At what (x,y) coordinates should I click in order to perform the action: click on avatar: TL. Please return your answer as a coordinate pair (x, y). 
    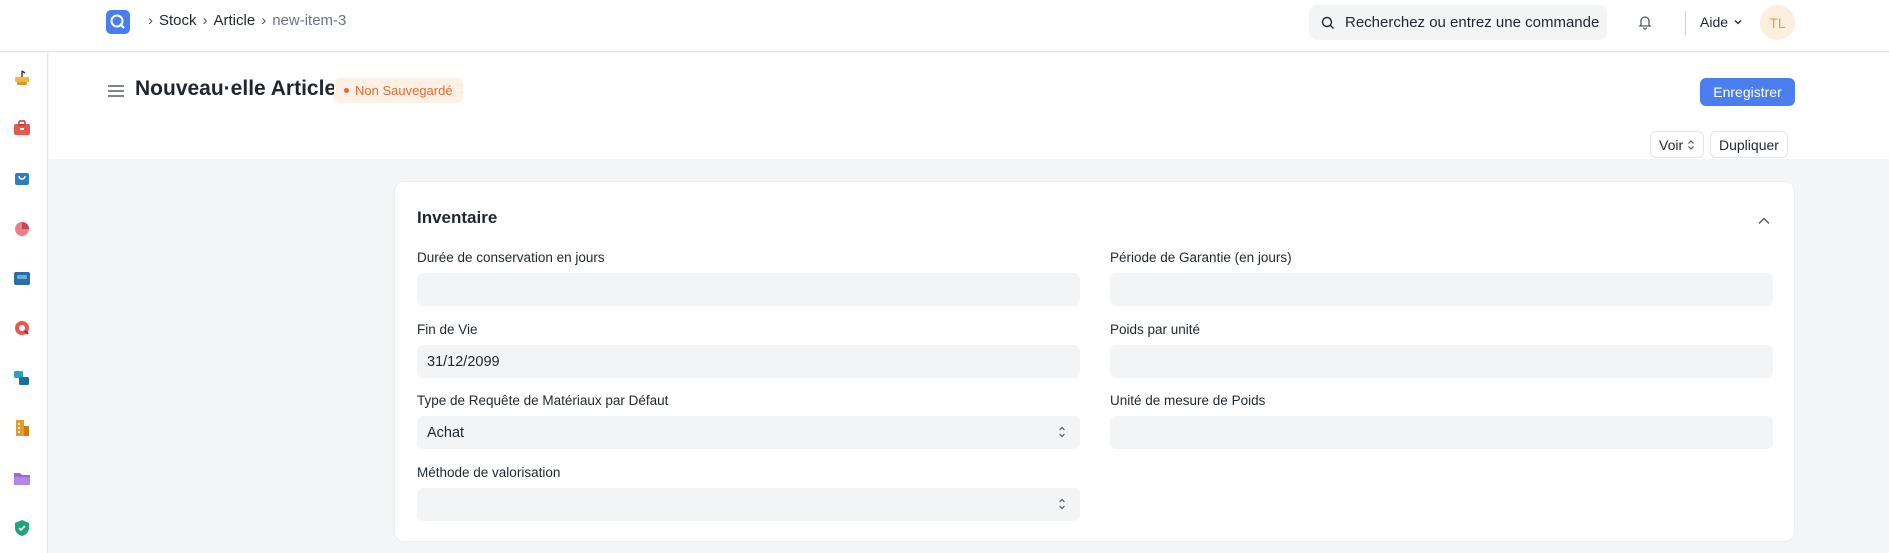
    Looking at the image, I should click on (1777, 22).